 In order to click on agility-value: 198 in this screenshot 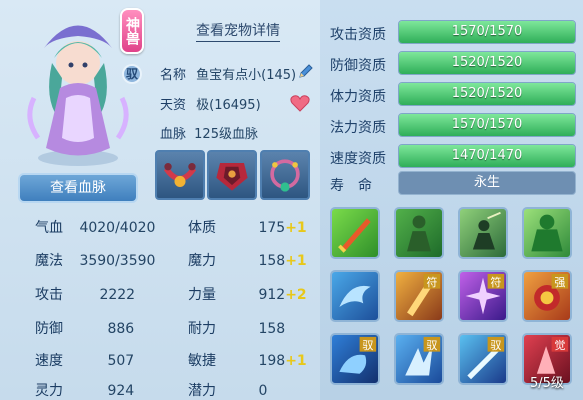, I will do `click(272, 361)`.